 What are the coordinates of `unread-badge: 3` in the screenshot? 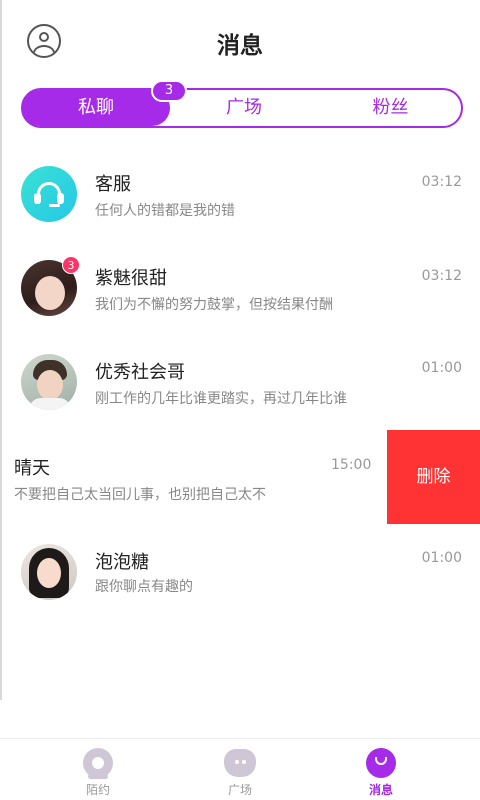 It's located at (71, 265).